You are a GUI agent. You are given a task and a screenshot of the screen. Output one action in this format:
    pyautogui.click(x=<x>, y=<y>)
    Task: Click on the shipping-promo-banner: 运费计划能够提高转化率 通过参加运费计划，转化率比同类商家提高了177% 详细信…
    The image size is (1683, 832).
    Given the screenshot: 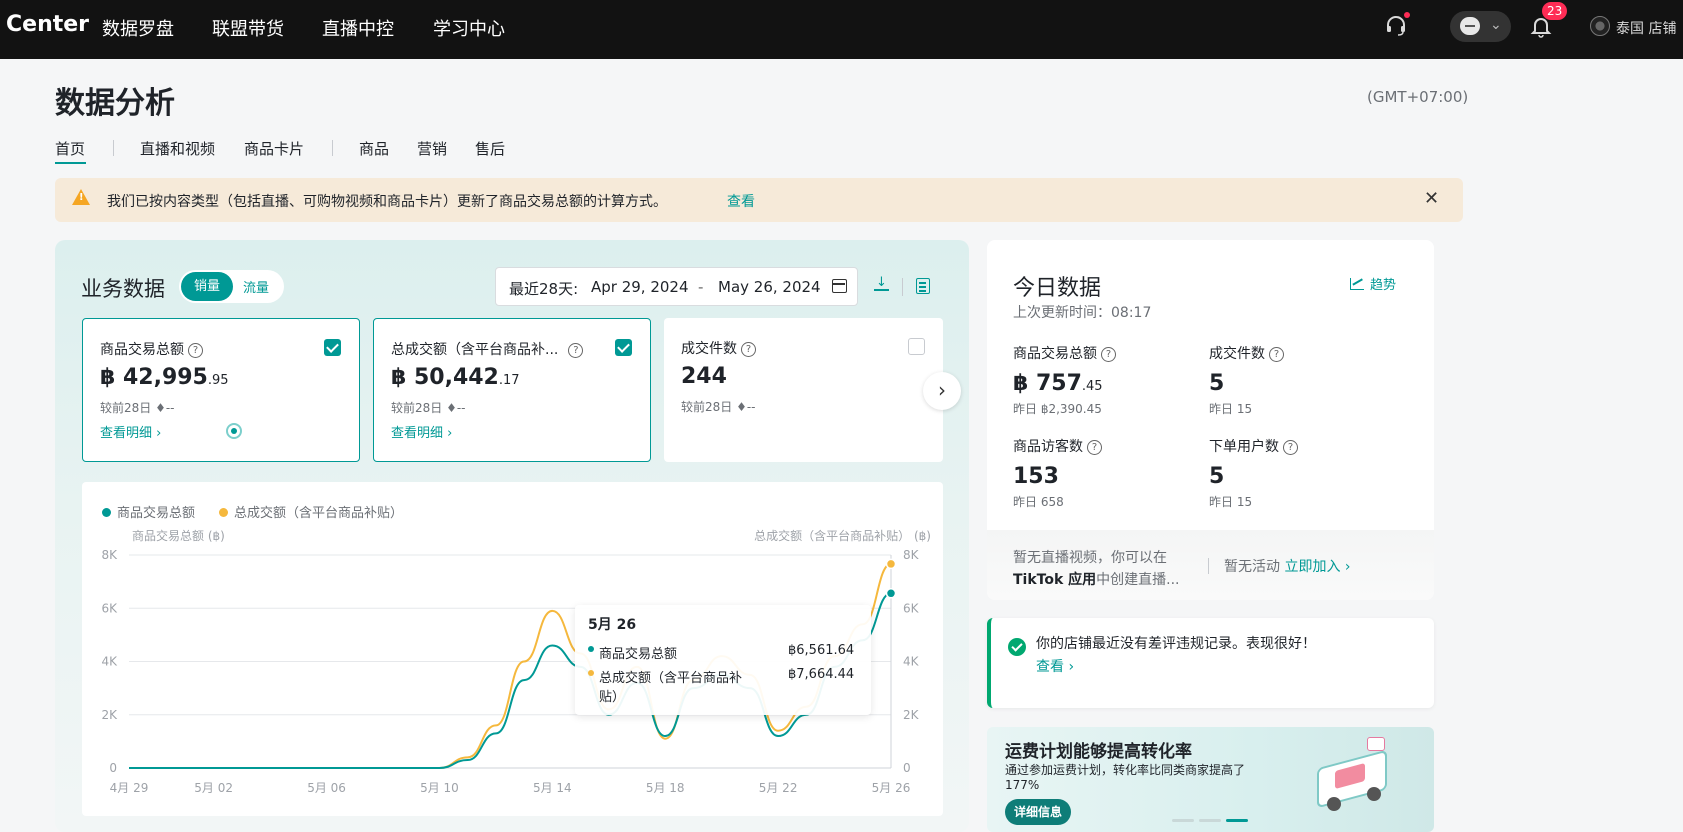 What is the action you would take?
    pyautogui.click(x=1210, y=779)
    